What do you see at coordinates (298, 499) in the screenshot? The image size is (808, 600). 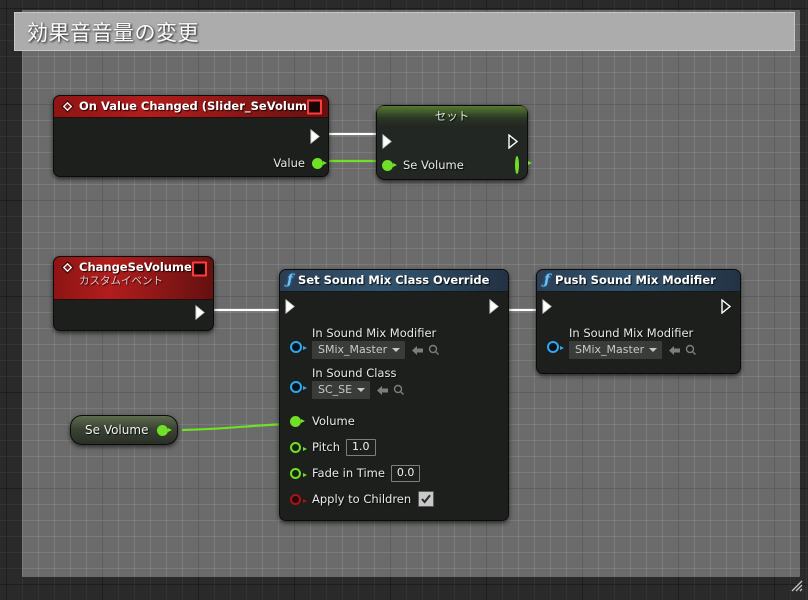 I see `apply-to-children-input-pin` at bounding box center [298, 499].